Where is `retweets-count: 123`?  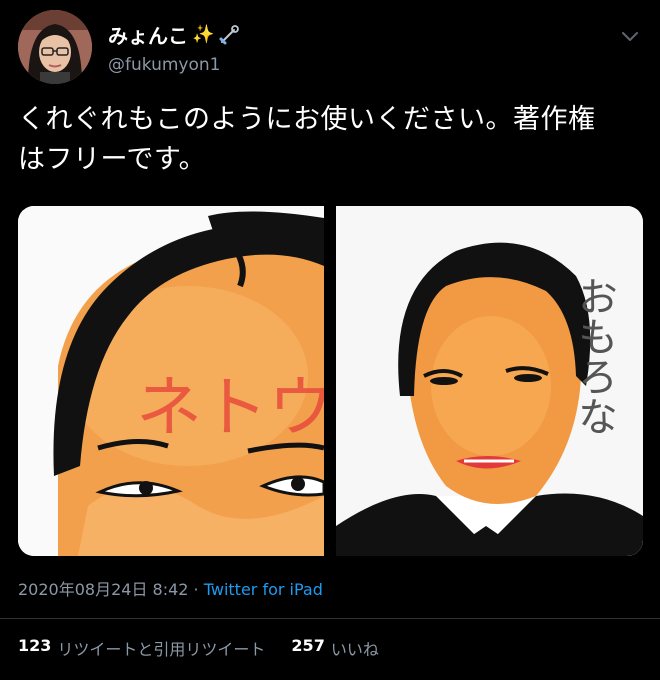 retweets-count: 123 is located at coordinates (34, 648).